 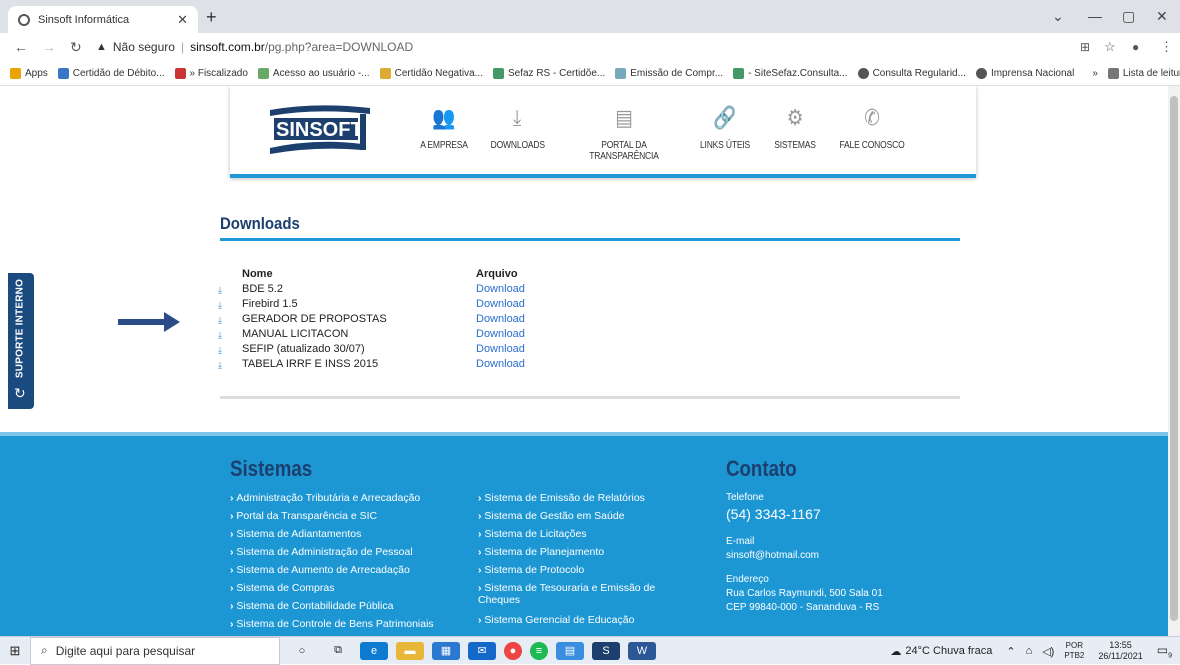 I want to click on taskbar-search-field: ⌕ Digite aqui para pesquisar, so click(x=155, y=650).